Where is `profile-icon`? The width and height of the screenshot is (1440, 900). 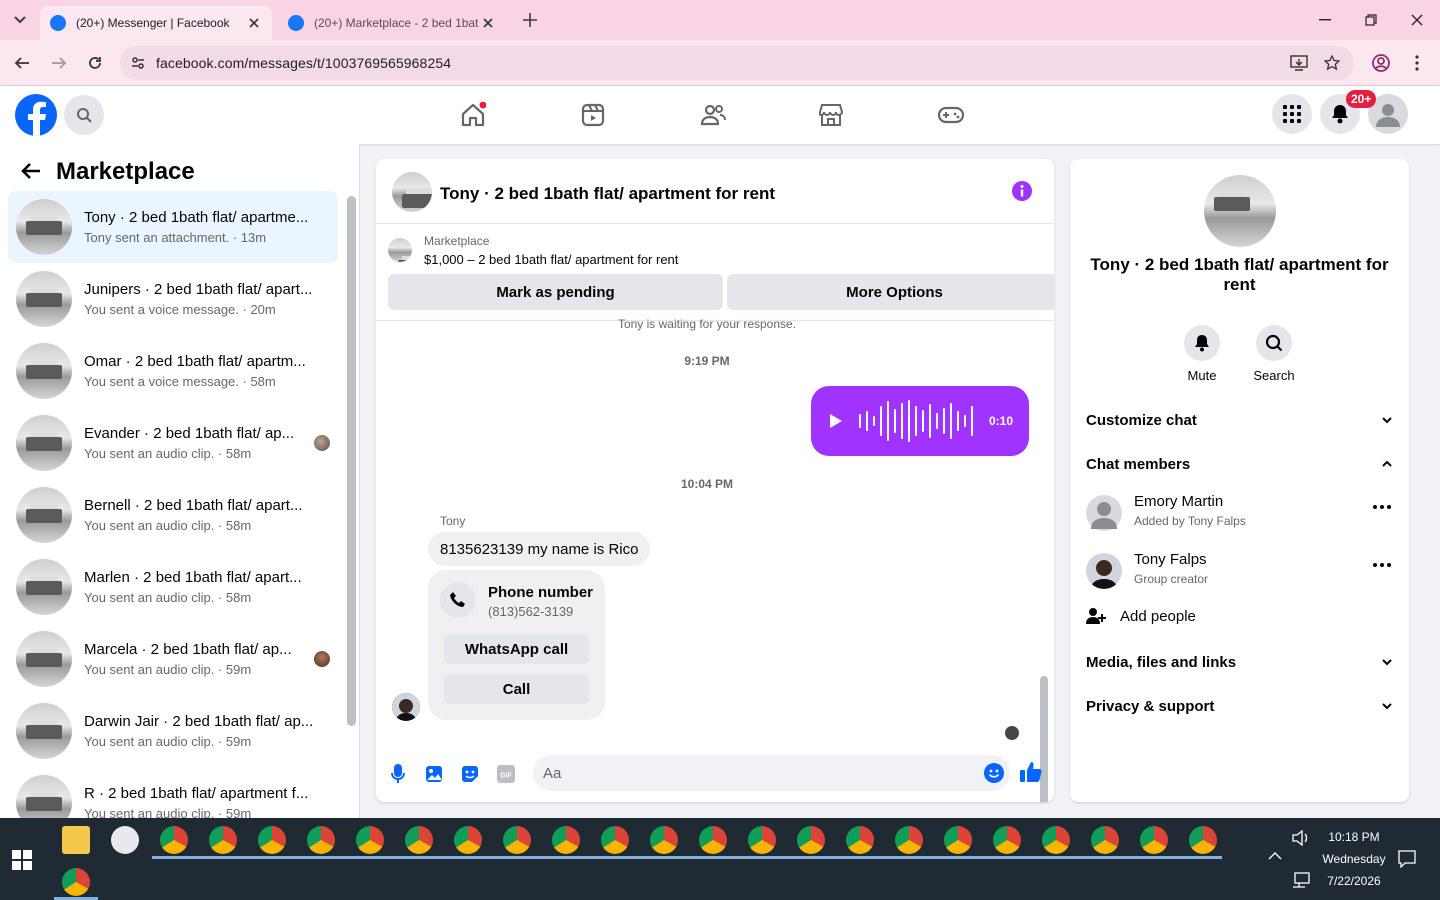 profile-icon is located at coordinates (1381, 63).